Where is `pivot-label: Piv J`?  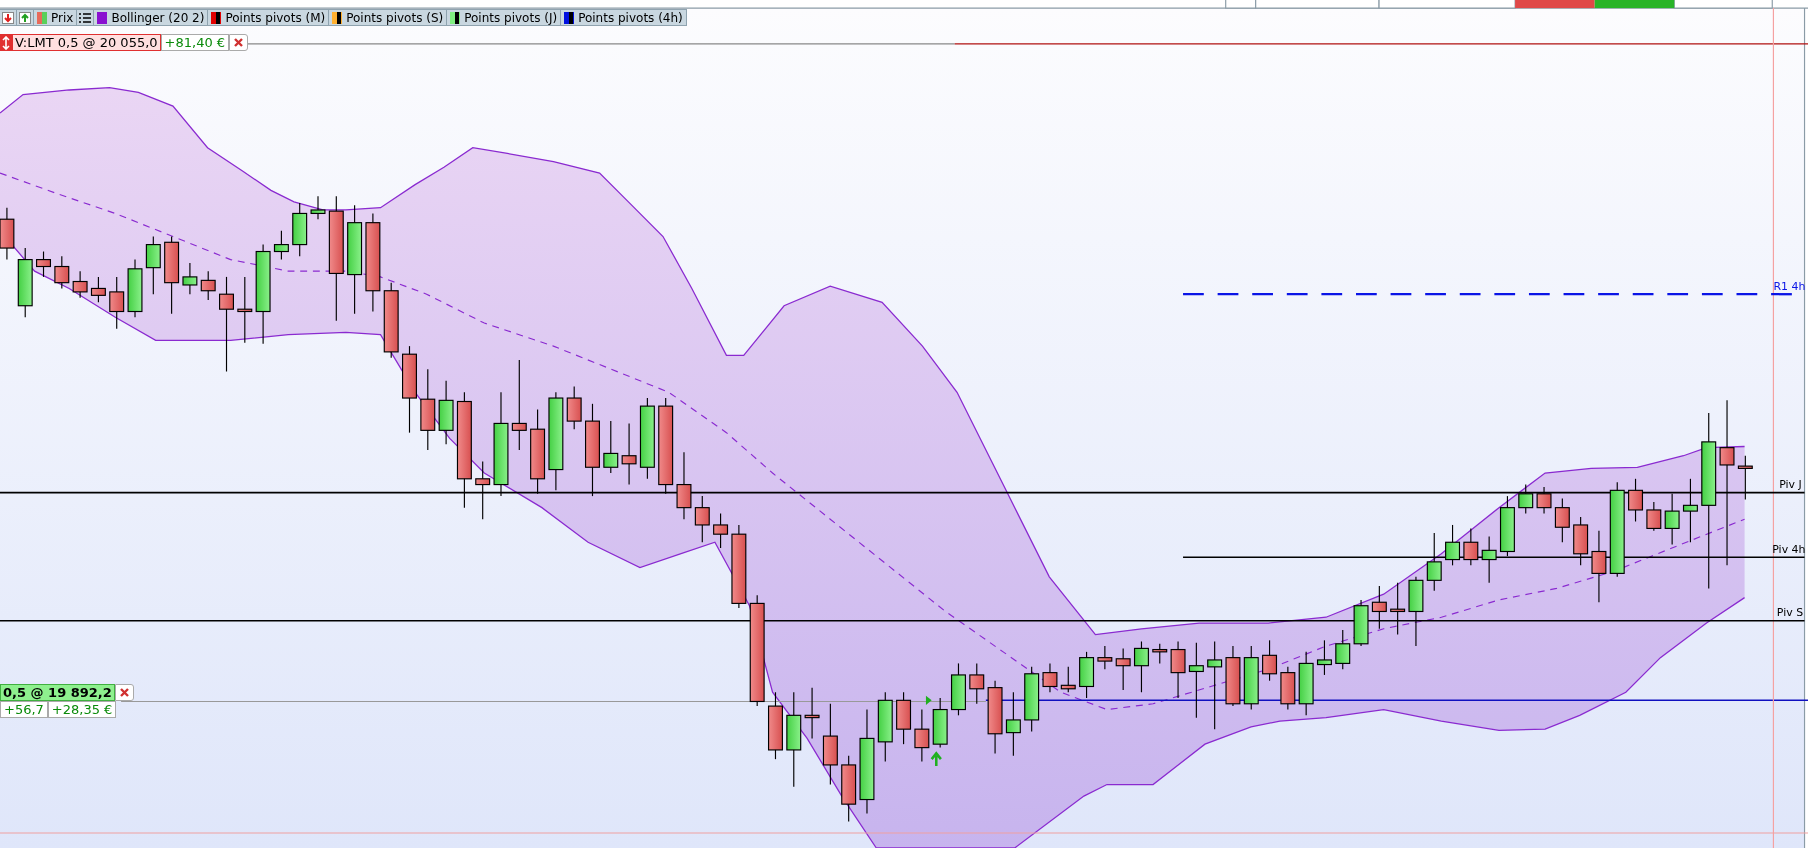 pivot-label: Piv J is located at coordinates (1790, 485).